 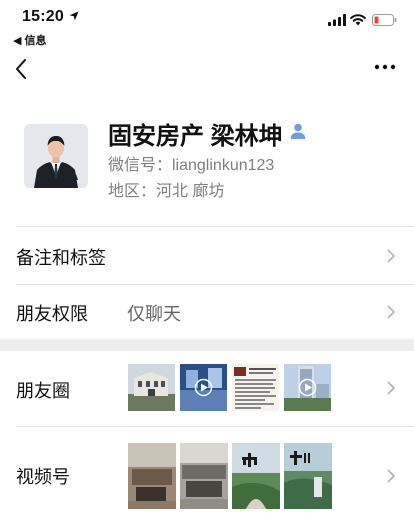 I want to click on row-friend-permissions-label: 朋友权限, so click(x=52, y=314).